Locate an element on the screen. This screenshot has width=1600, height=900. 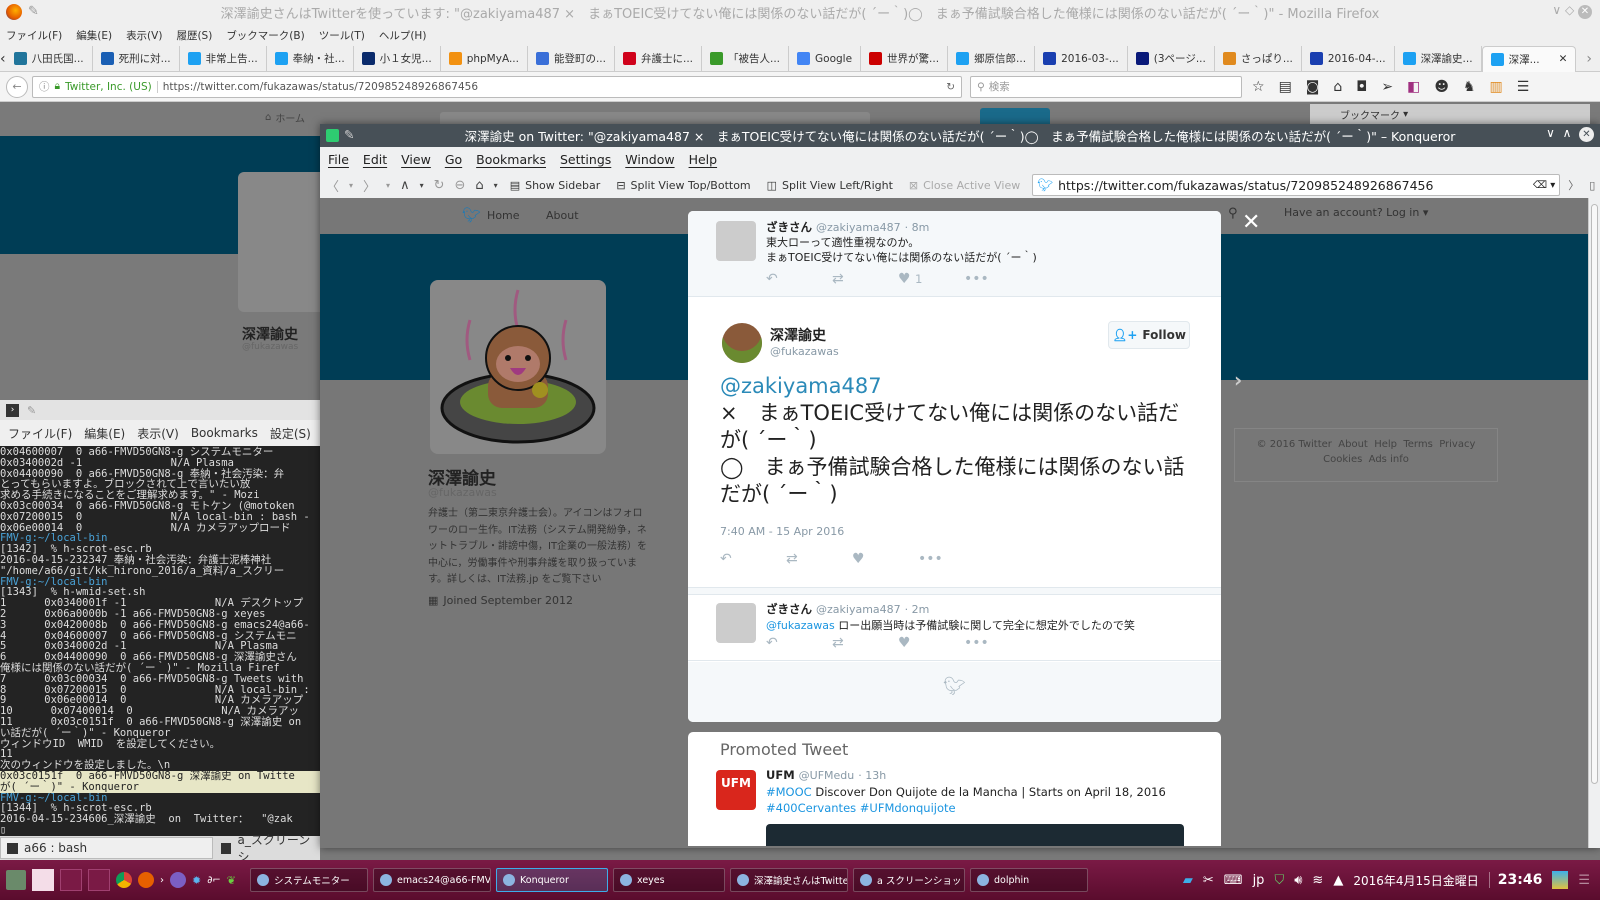
go-button: 〉 is located at coordinates (1573, 185).